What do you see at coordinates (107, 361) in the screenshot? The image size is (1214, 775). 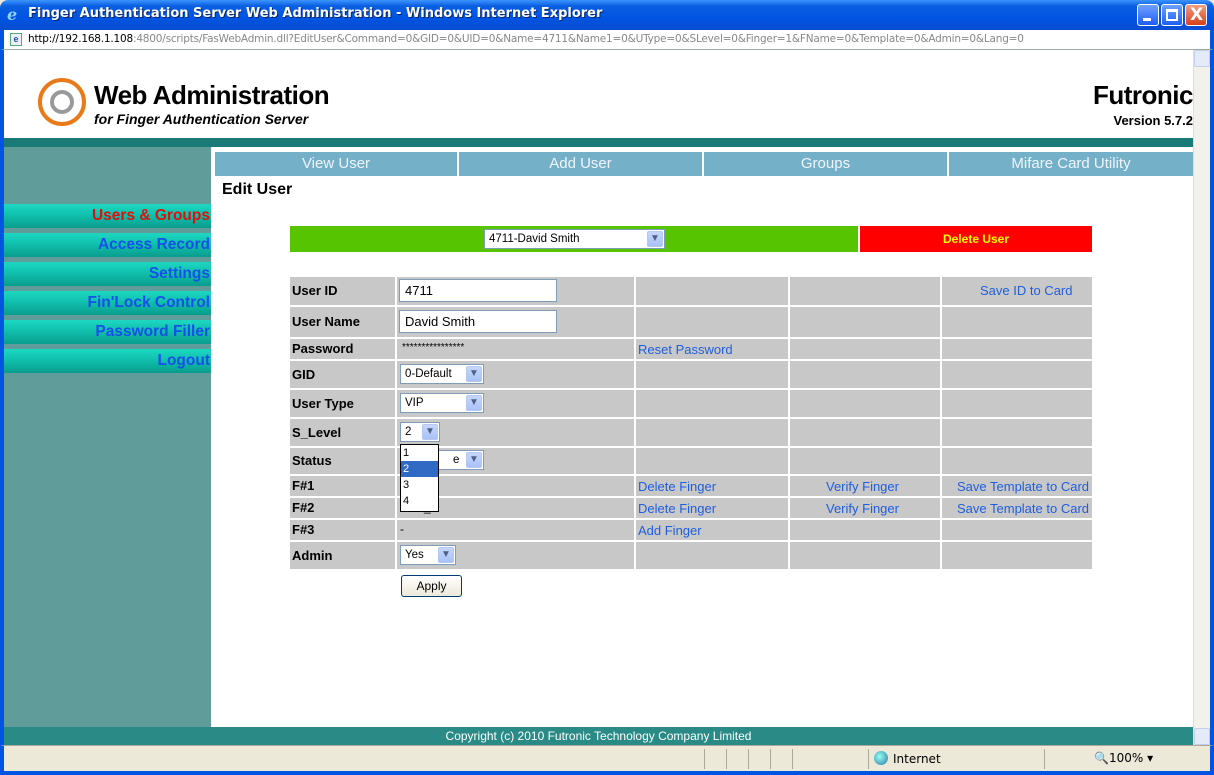 I see `sidebar-item-logout: Logout` at bounding box center [107, 361].